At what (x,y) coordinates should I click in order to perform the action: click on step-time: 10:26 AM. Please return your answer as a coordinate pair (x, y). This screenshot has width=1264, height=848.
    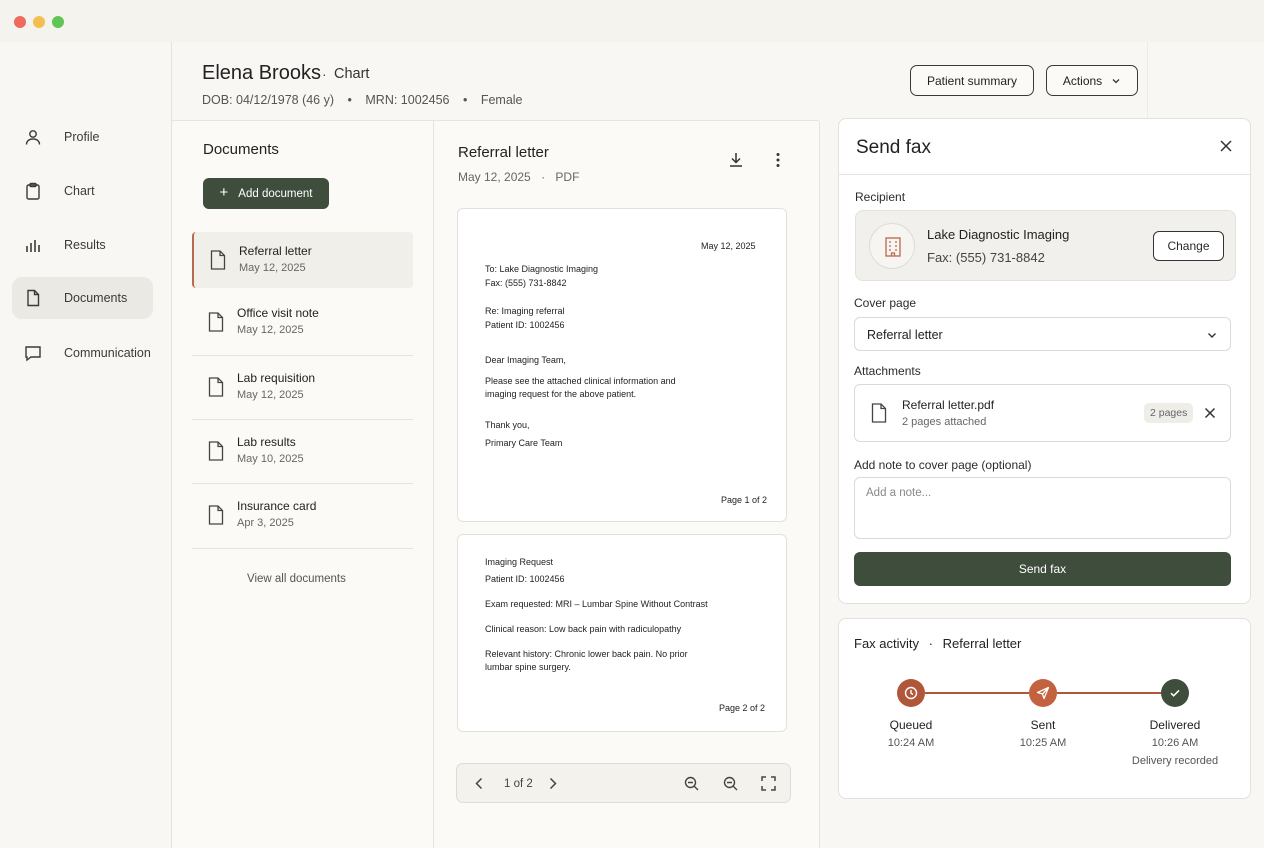
    Looking at the image, I should click on (1175, 743).